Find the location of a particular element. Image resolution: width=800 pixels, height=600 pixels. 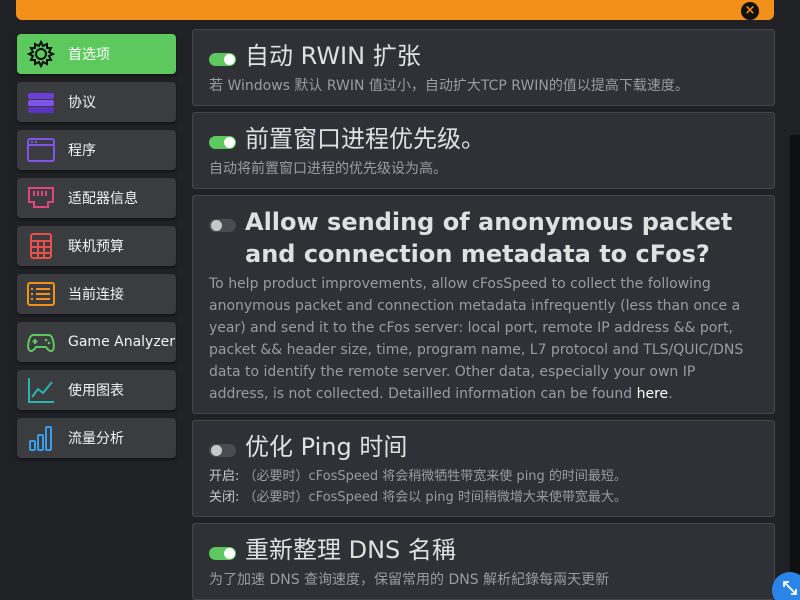

setting-title: 前置窗口进程优先级。 is located at coordinates (365, 139).